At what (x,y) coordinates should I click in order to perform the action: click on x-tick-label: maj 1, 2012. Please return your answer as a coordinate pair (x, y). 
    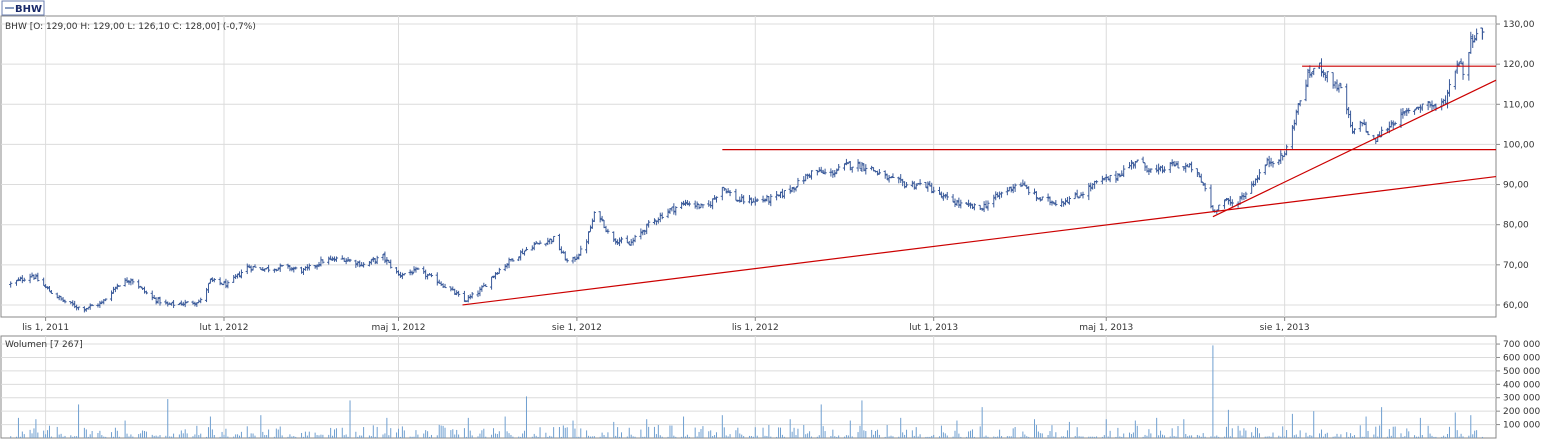
    Looking at the image, I should click on (399, 328).